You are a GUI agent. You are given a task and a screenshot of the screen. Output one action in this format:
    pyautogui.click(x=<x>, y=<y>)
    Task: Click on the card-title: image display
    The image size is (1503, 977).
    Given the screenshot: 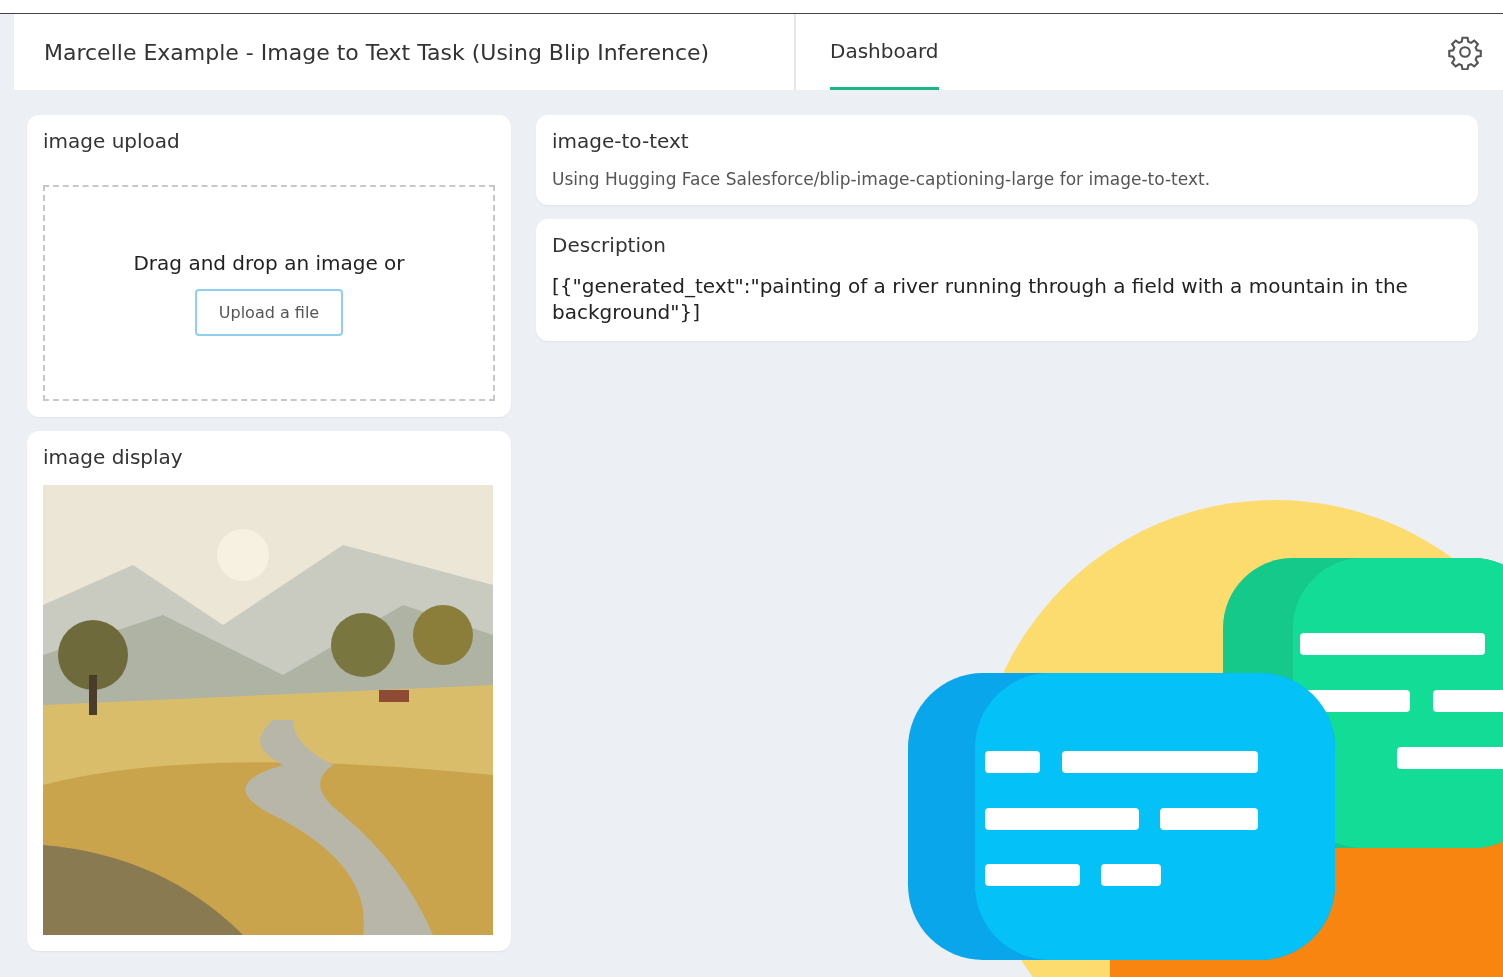 What is the action you would take?
    pyautogui.click(x=113, y=457)
    